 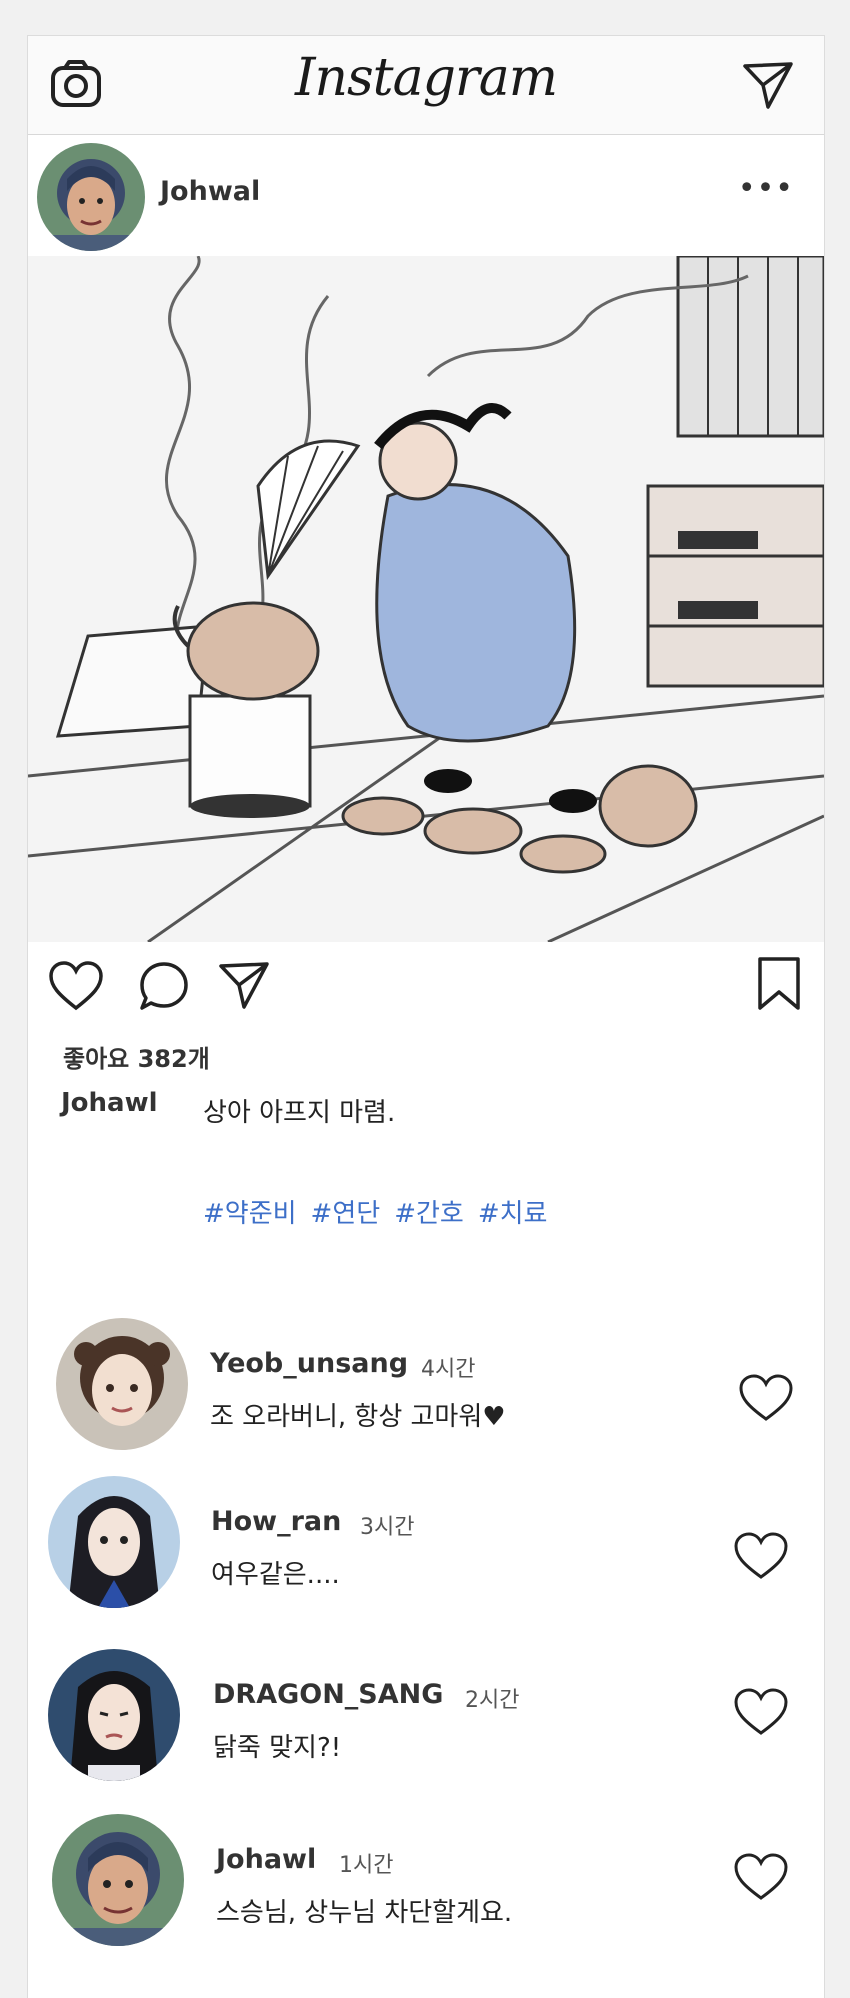 I want to click on hashtag-link: #간호, so click(x=429, y=1214).